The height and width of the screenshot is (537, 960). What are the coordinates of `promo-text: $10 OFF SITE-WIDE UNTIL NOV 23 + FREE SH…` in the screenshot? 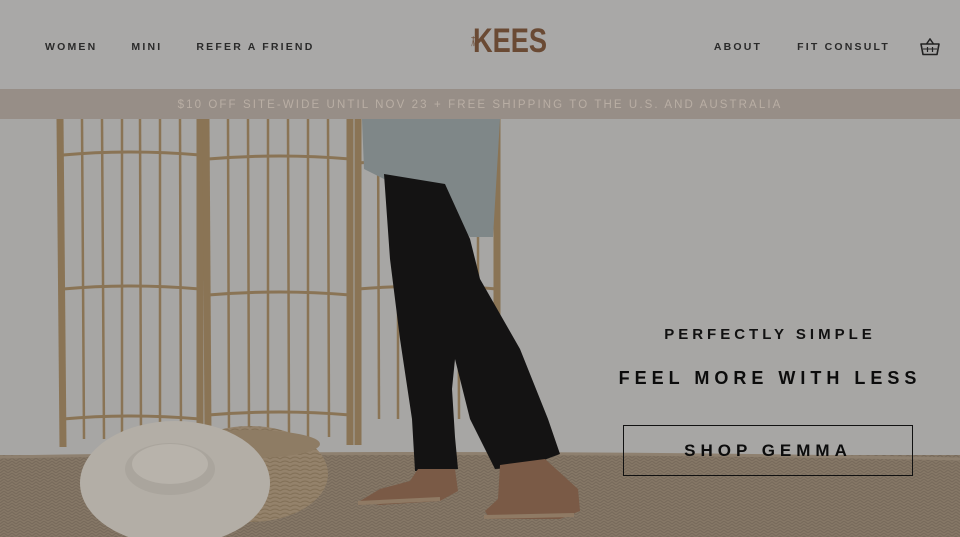 It's located at (480, 105).